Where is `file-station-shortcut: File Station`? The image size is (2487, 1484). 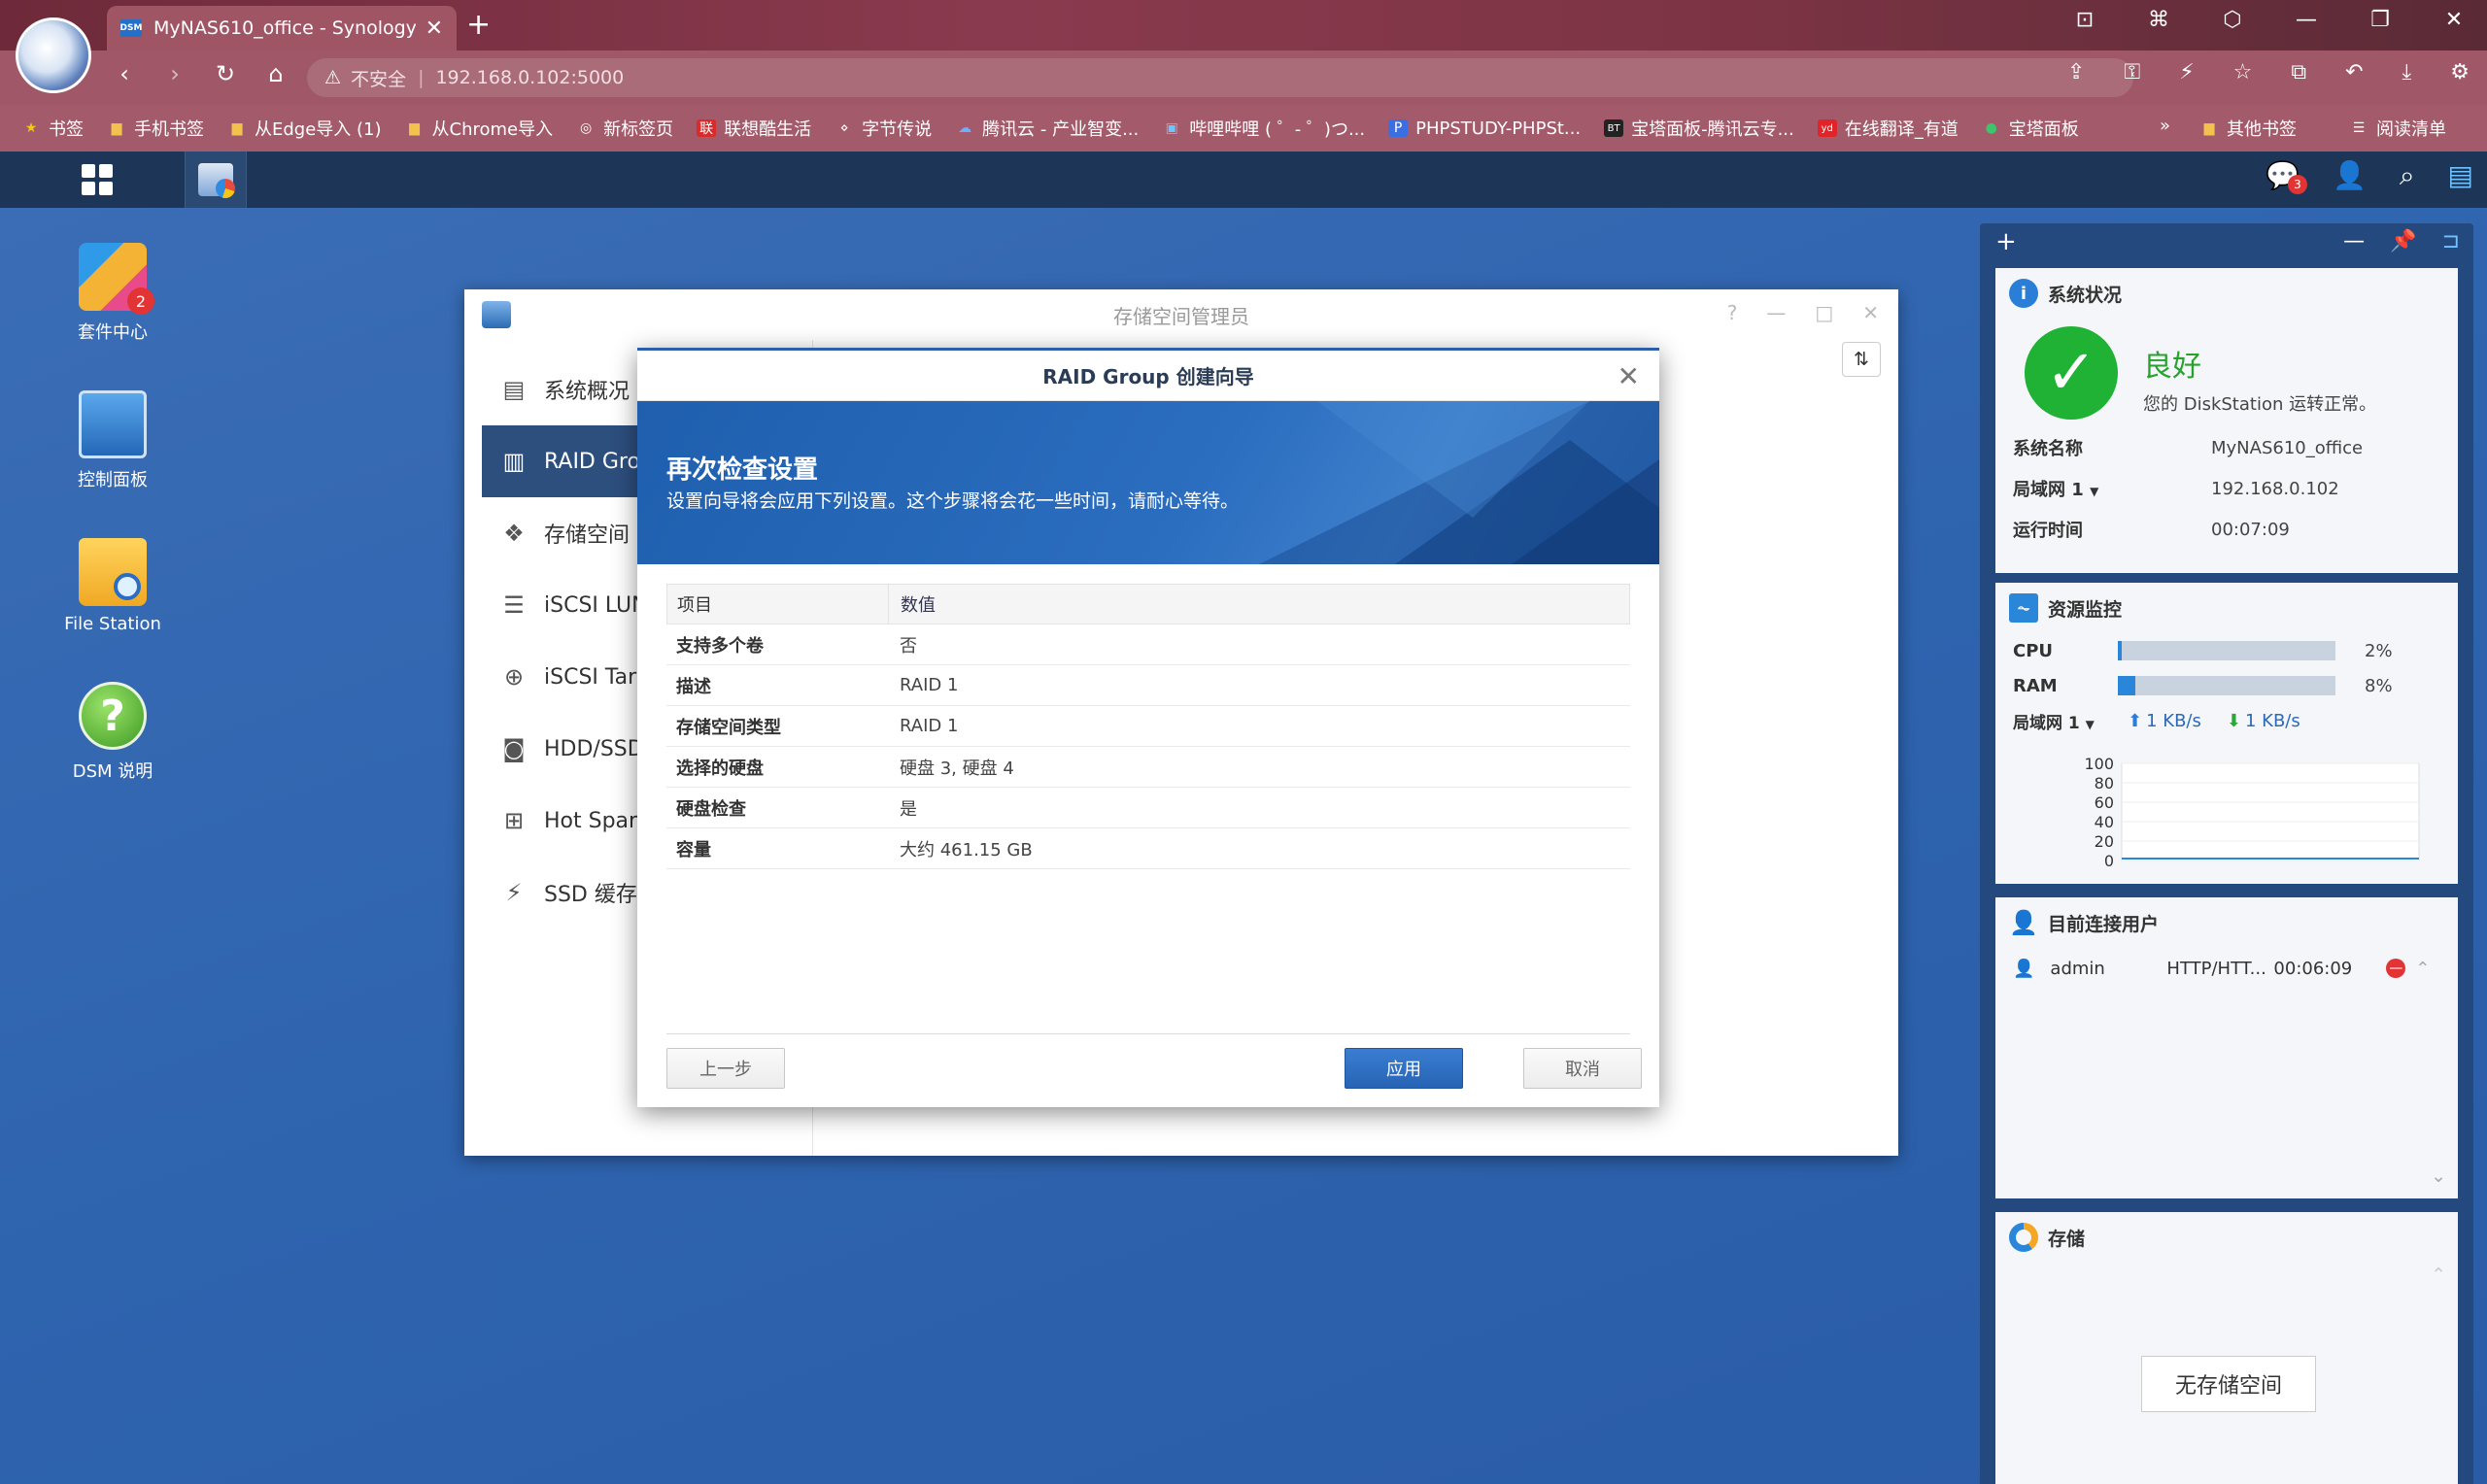
file-station-shortcut: File Station is located at coordinates (113, 586).